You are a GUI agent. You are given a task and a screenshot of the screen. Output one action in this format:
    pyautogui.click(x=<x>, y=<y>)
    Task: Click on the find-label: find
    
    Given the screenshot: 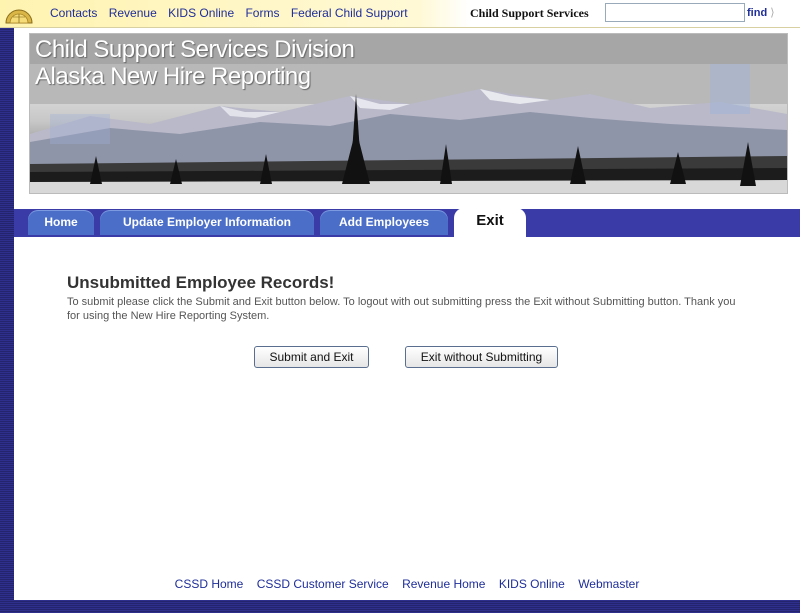 What is the action you would take?
    pyautogui.click(x=757, y=13)
    